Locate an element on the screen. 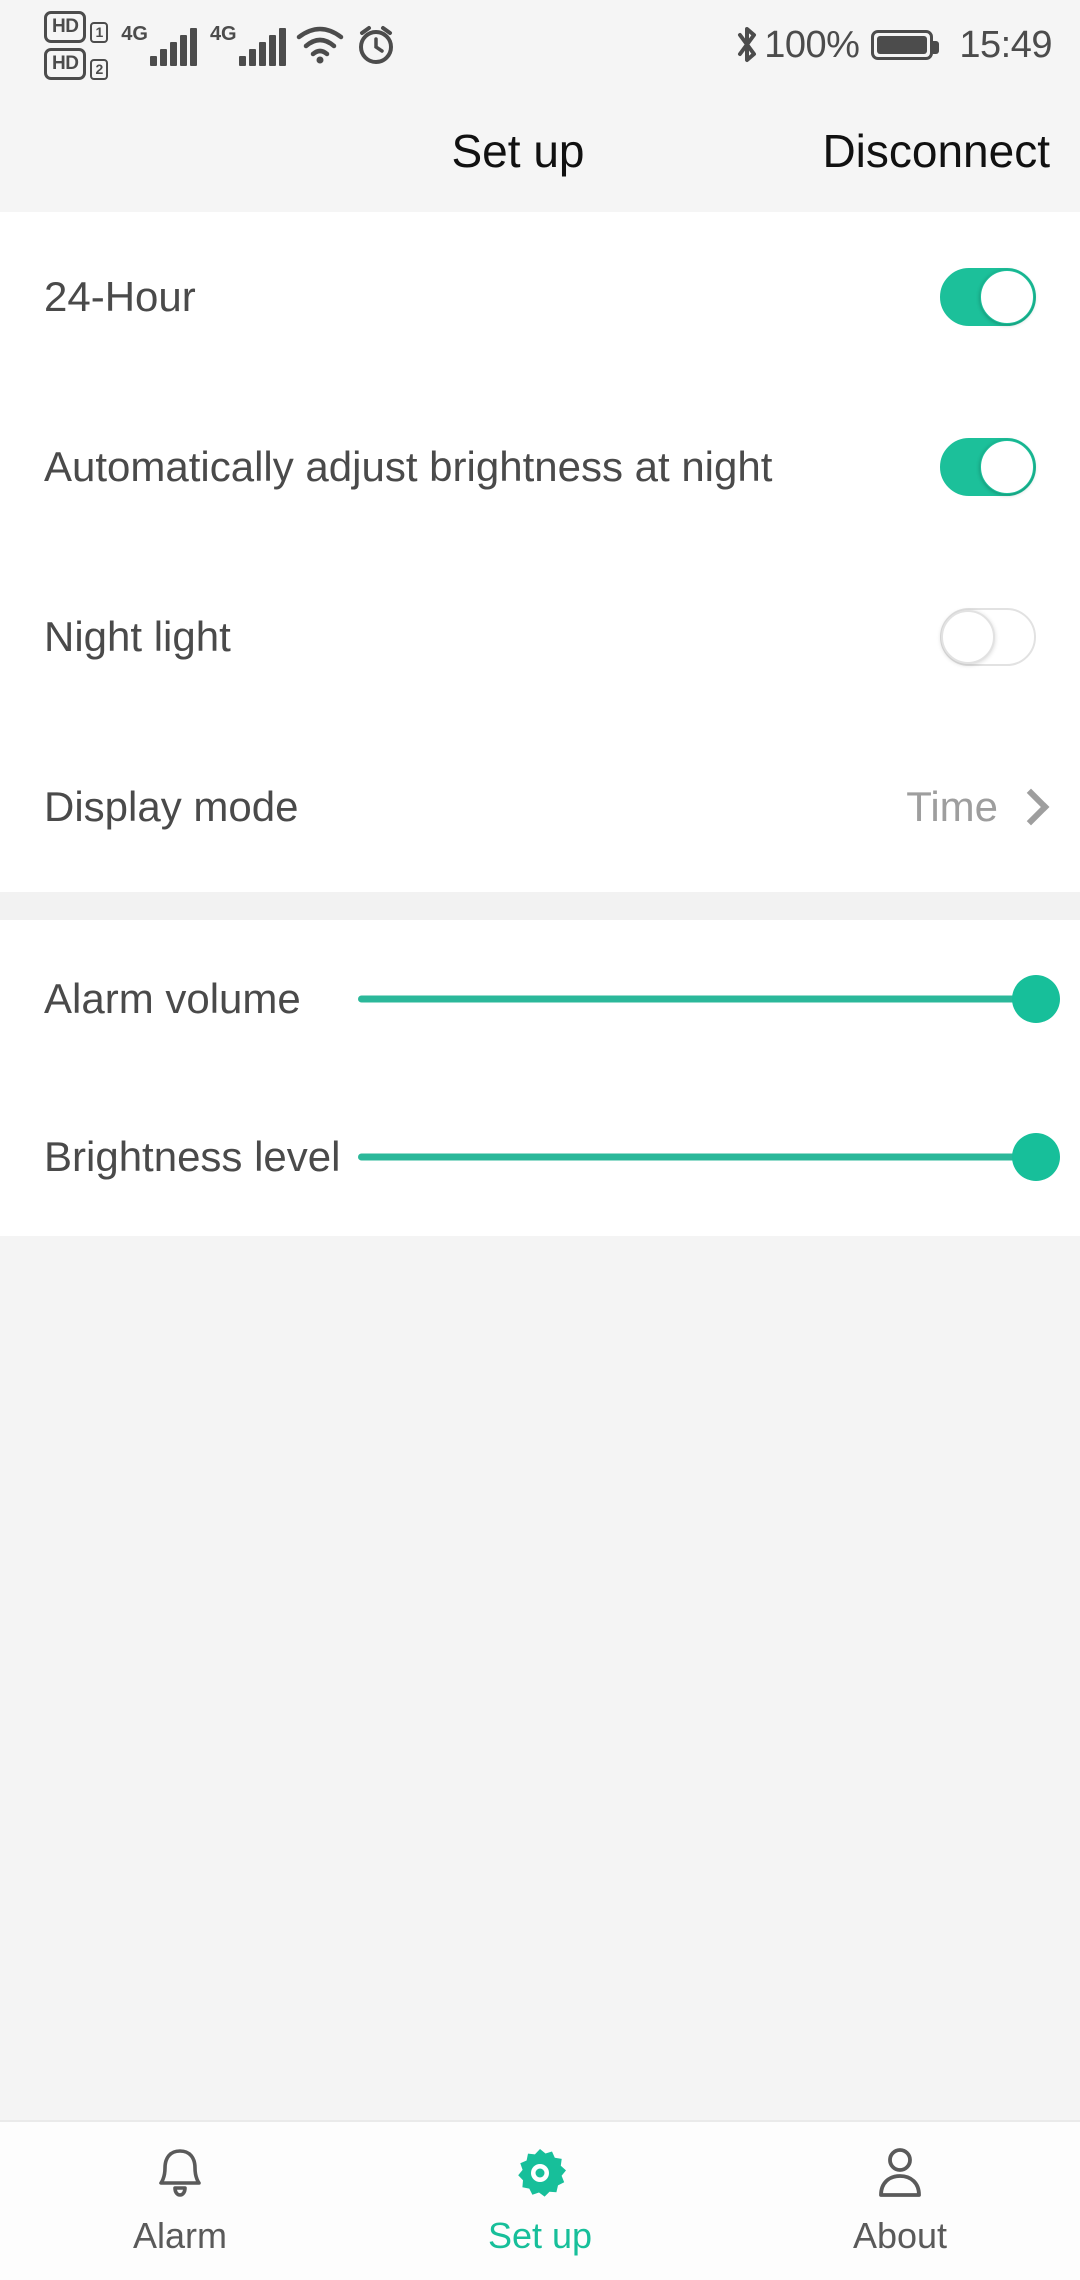  signal-indicator-1: 4G is located at coordinates (159, 45).